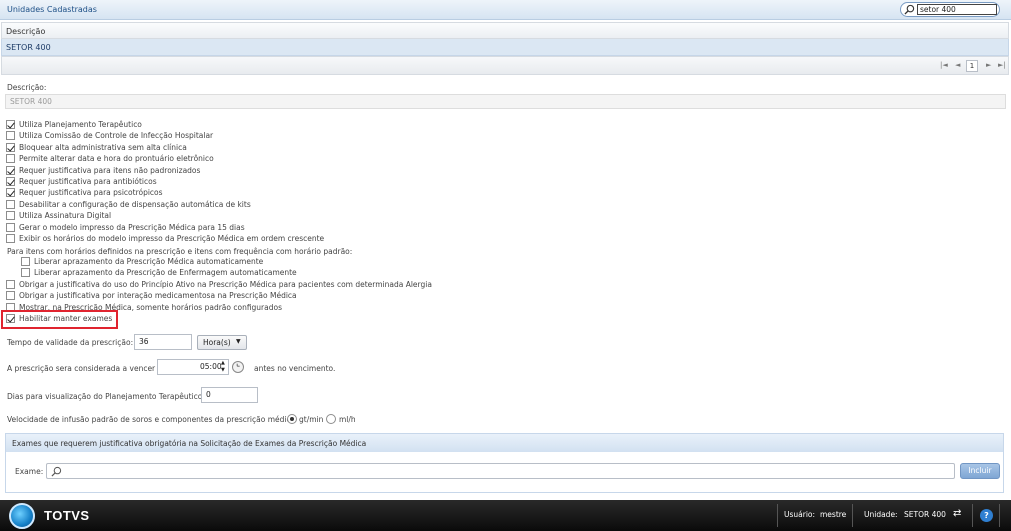 Image resolution: width=1011 pixels, height=531 pixels. I want to click on table-row: SETOR 400, so click(505, 47).